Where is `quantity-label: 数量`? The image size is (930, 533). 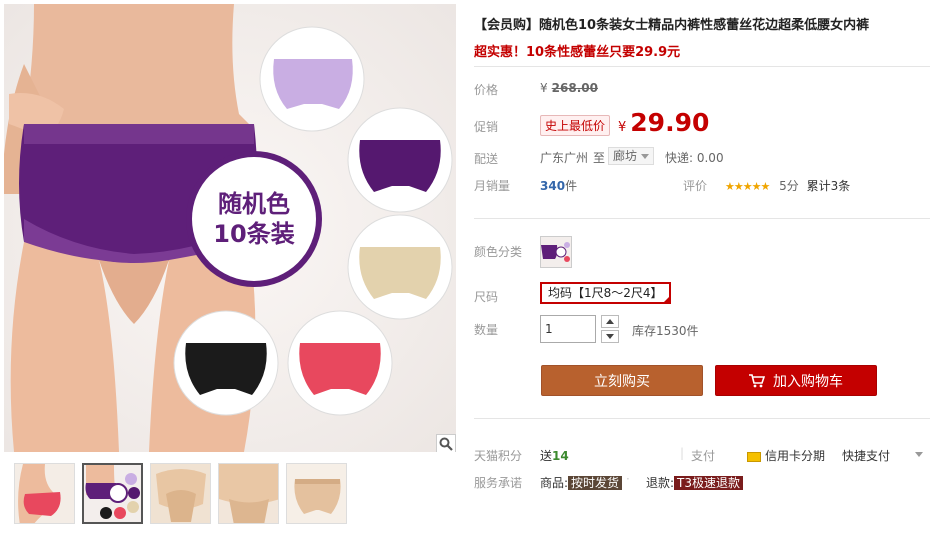
quantity-label: 数量 is located at coordinates (486, 330).